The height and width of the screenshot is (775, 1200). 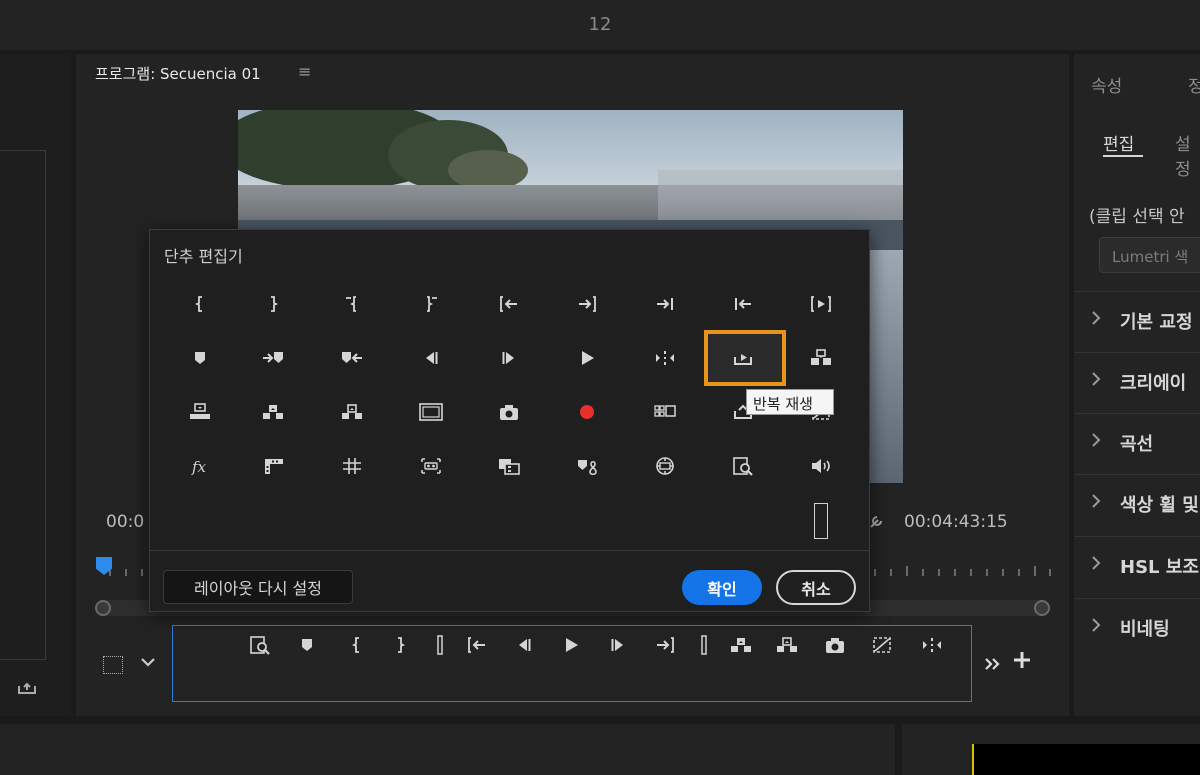 What do you see at coordinates (1022, 662) in the screenshot?
I see `add-button` at bounding box center [1022, 662].